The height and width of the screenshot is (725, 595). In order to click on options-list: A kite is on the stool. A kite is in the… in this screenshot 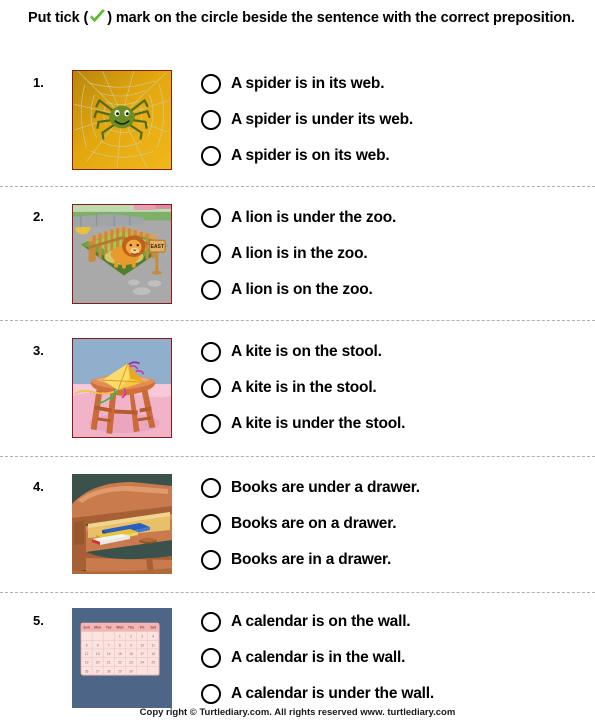, I will do `click(391, 388)`.